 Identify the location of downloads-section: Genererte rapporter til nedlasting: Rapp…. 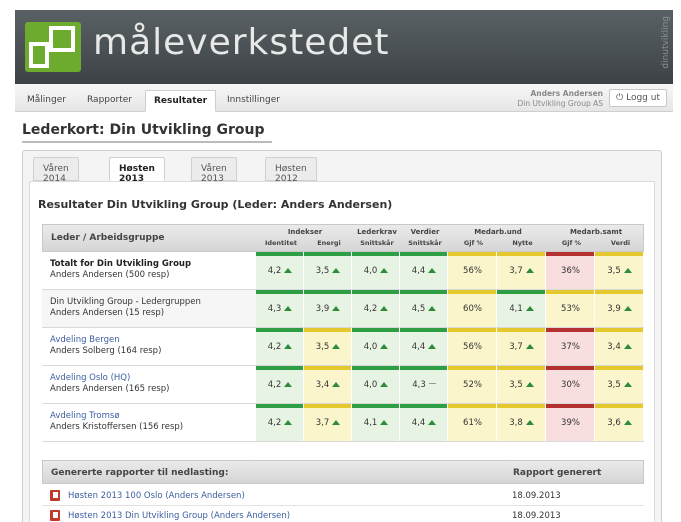
(343, 491).